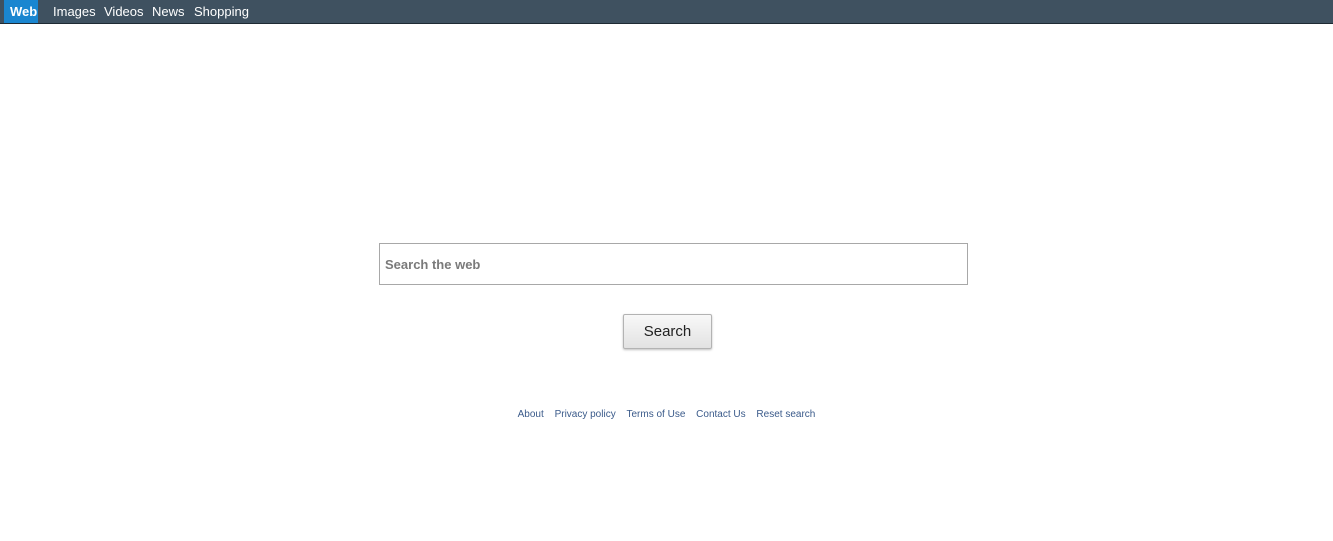 This screenshot has height=541, width=1333. I want to click on search-button: Search, so click(667, 331).